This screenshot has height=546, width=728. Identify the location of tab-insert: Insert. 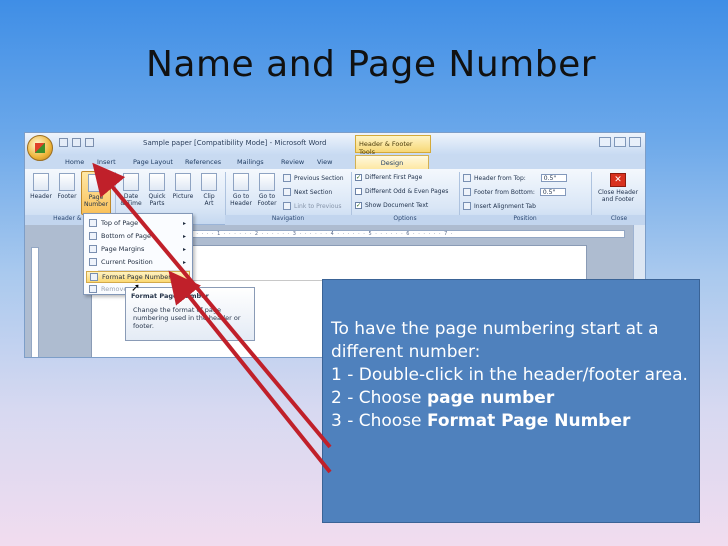
(106, 162).